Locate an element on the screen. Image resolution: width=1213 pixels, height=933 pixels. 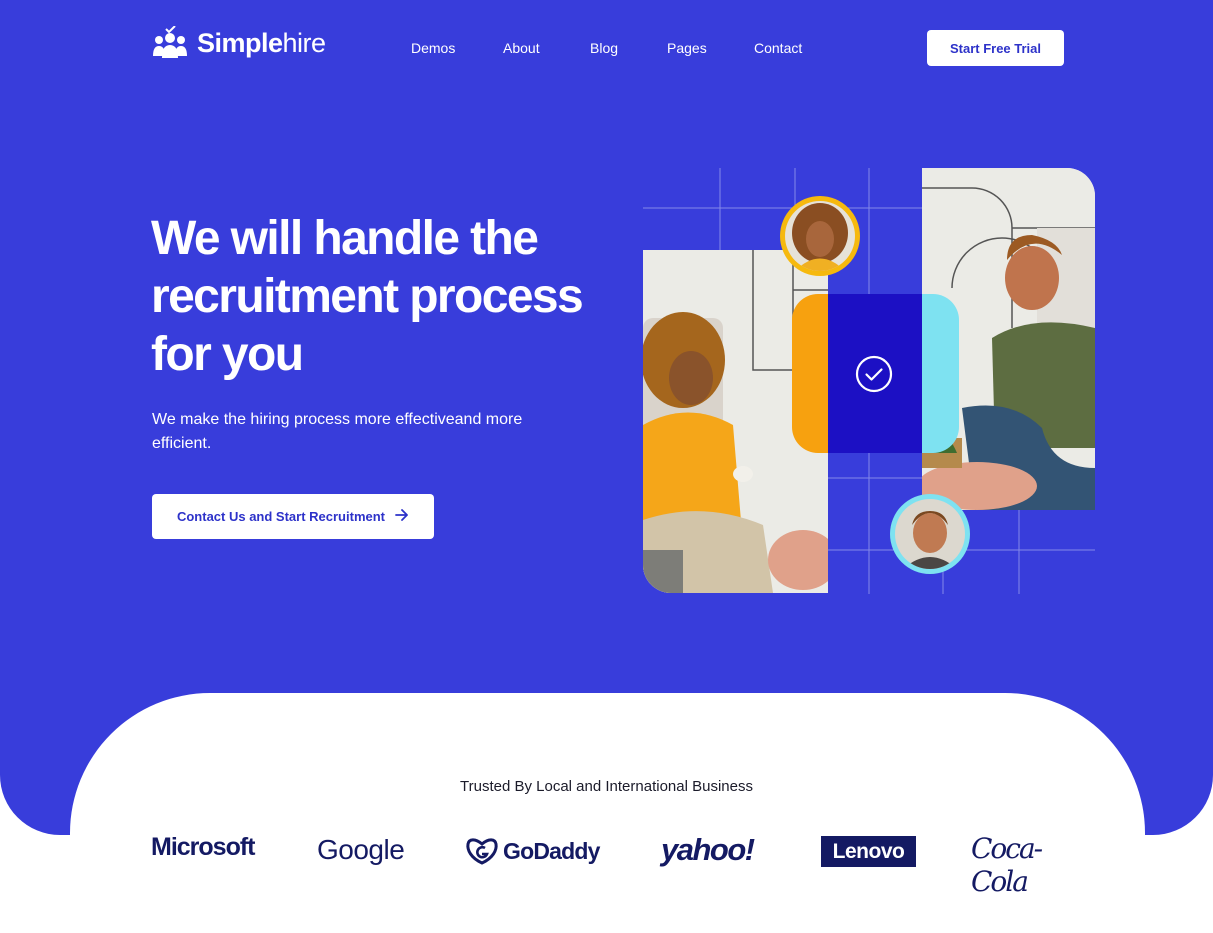
team-icon is located at coordinates (170, 42).